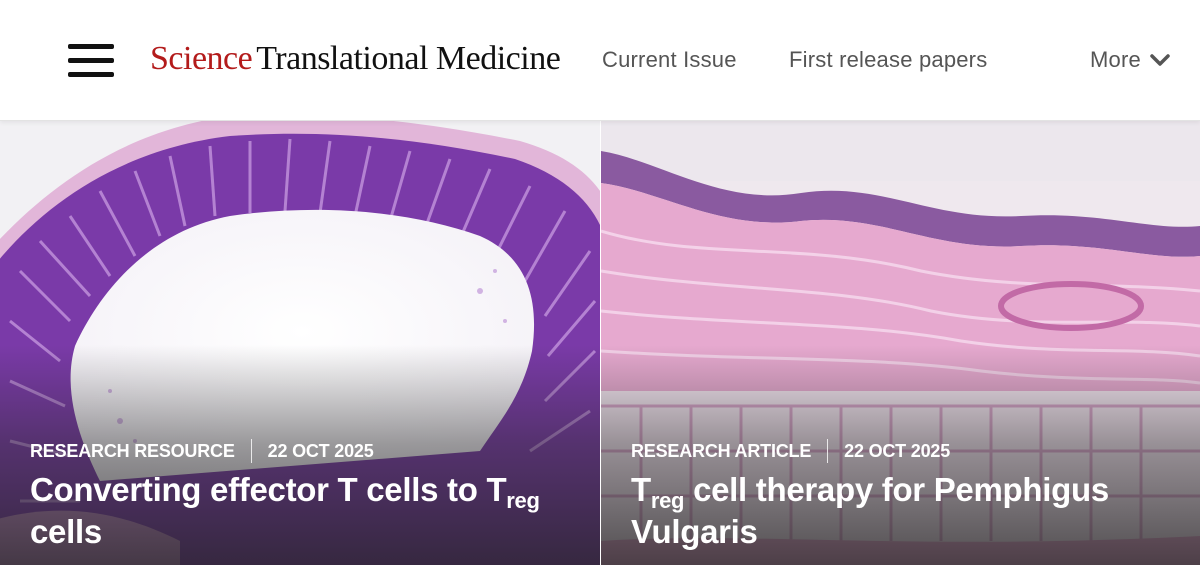 Image resolution: width=1200 pixels, height=565 pixels. I want to click on article-meta: RESEARCH RESOURCE 22 OCT 2025, so click(202, 451).